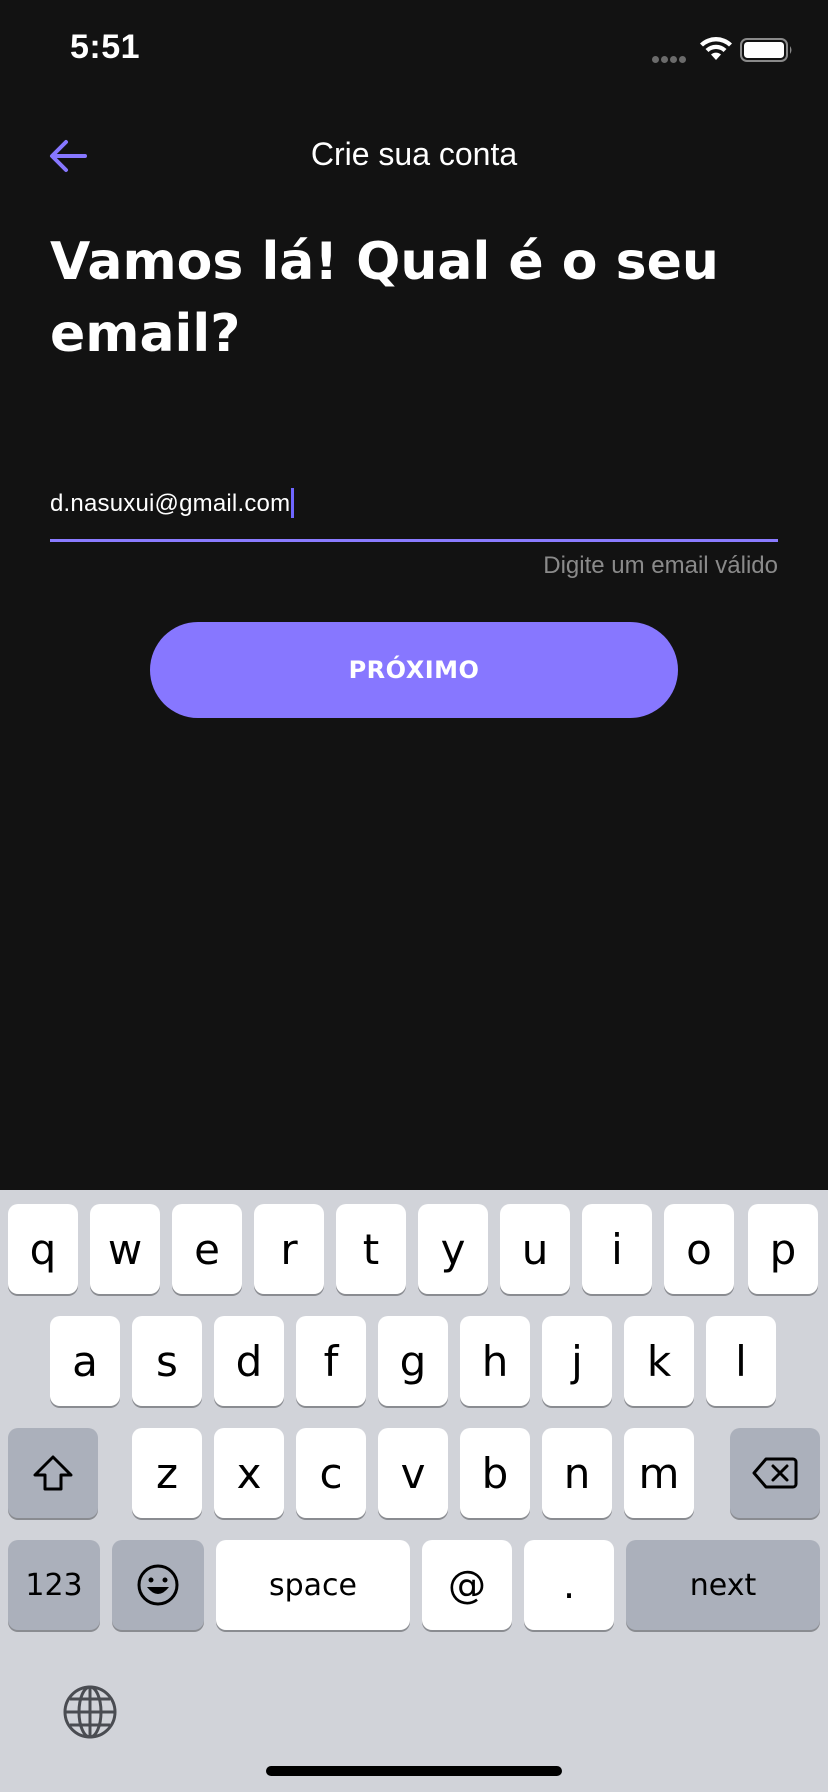  Describe the element at coordinates (414, 670) in the screenshot. I see `next-button: PRÓXIMO` at that location.